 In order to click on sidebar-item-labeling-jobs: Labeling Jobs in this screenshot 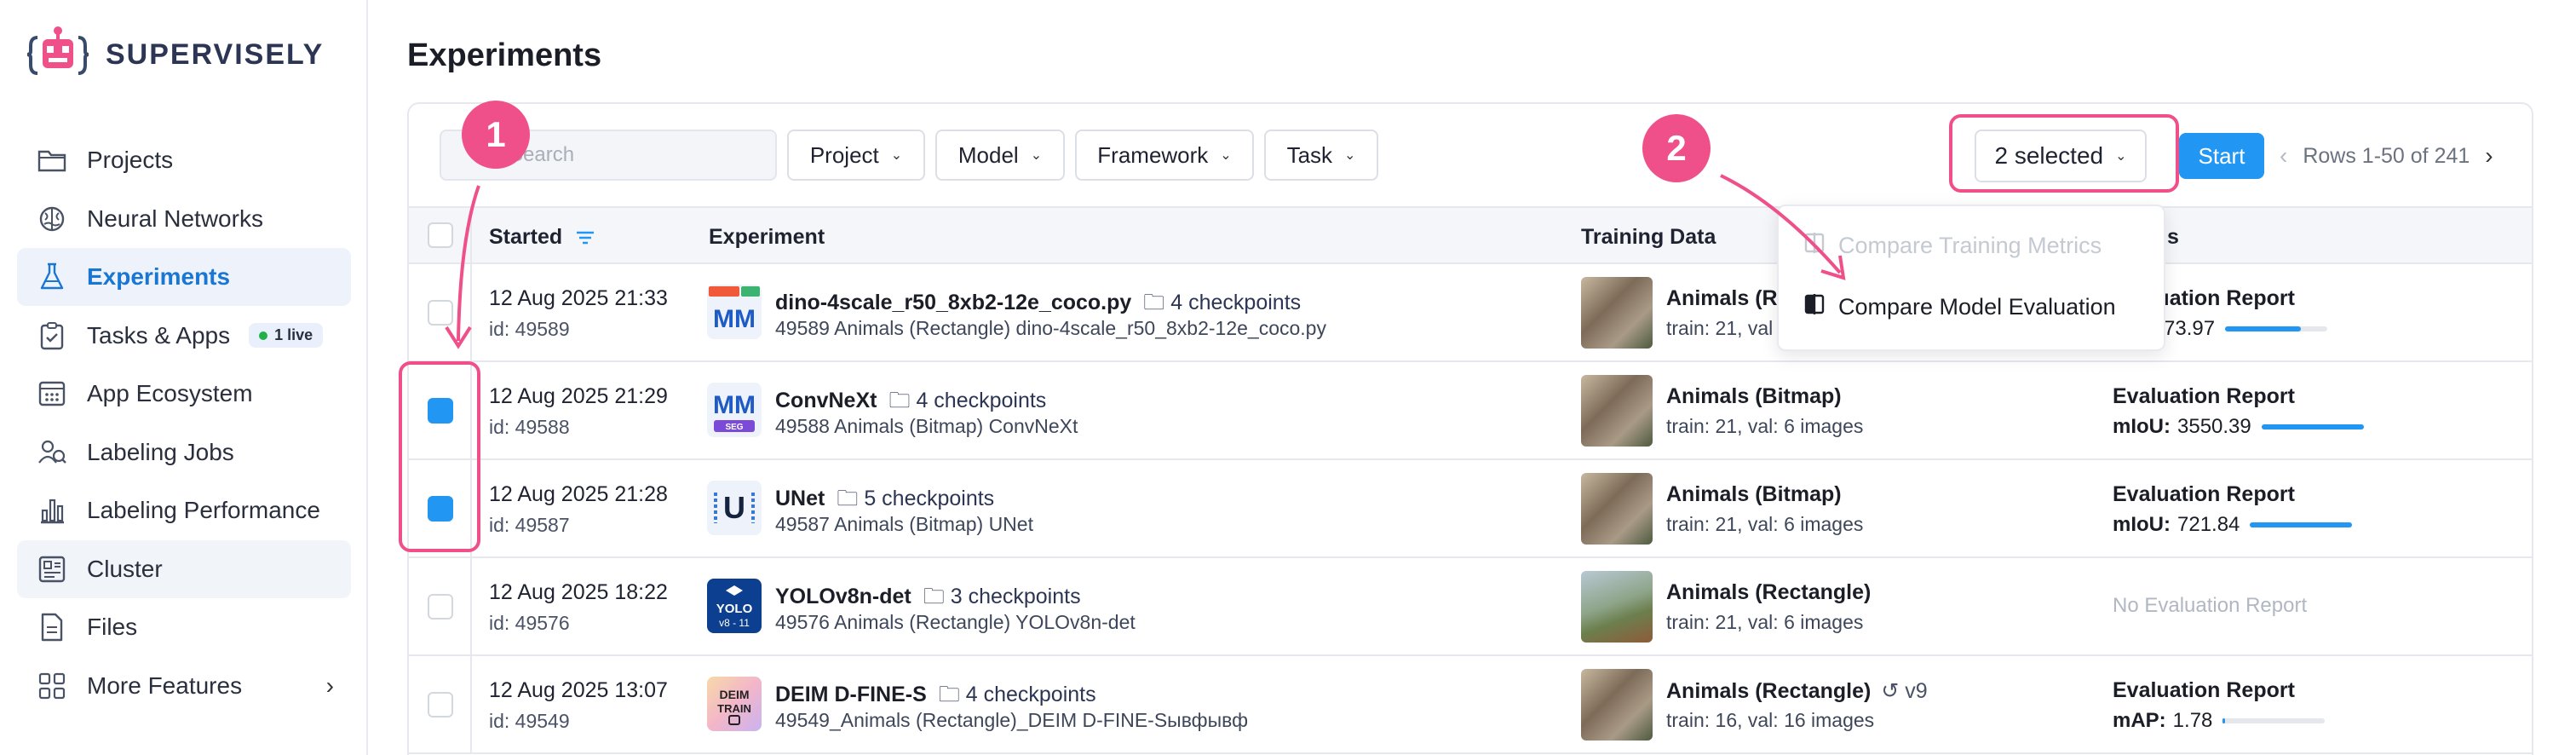, I will do `click(184, 453)`.